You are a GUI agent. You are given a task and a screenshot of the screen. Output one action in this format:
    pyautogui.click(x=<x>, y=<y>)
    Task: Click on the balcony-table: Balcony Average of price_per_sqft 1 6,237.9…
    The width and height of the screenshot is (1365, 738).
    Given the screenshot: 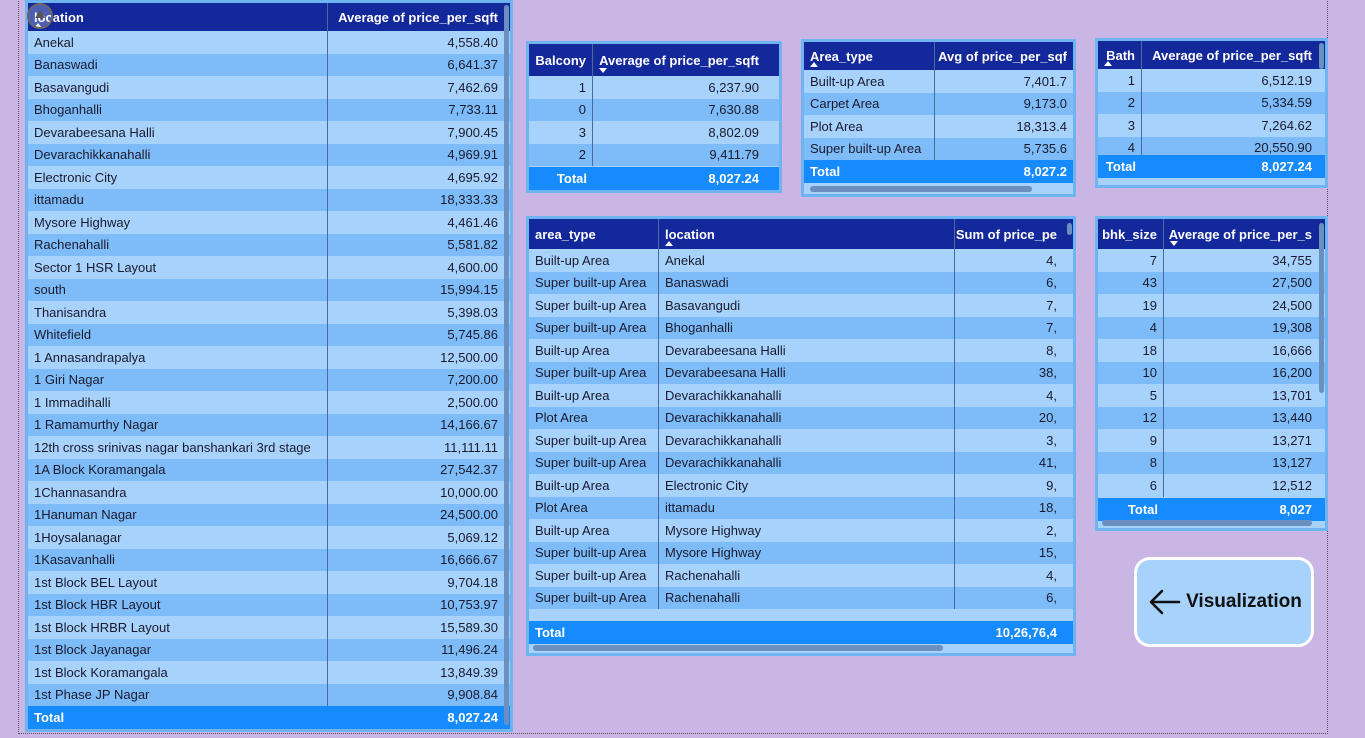 What is the action you would take?
    pyautogui.click(x=654, y=117)
    